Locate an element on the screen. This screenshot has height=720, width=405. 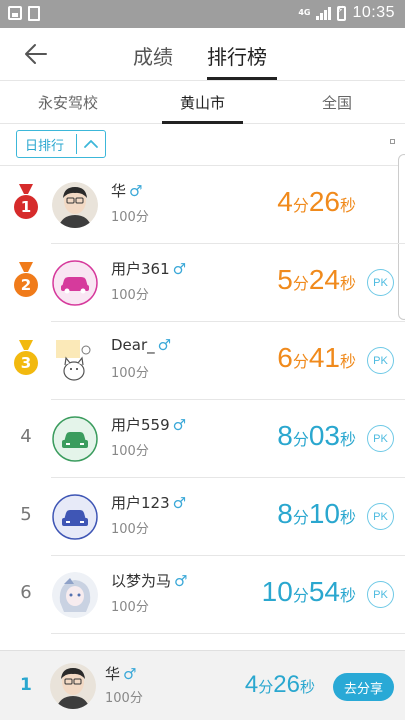
anime-avatar-icon is located at coordinates (75, 595).